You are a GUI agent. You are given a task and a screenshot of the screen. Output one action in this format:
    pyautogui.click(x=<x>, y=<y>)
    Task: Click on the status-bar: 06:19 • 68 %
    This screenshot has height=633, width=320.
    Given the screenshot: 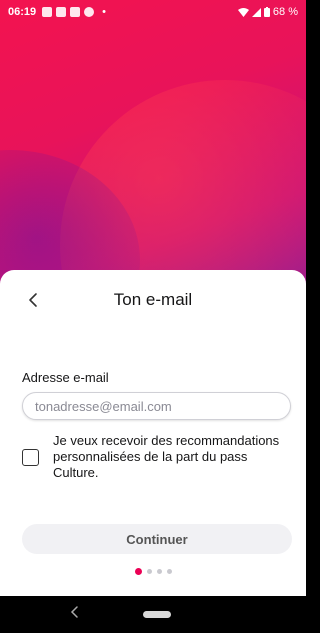 What is the action you would take?
    pyautogui.click(x=153, y=12)
    